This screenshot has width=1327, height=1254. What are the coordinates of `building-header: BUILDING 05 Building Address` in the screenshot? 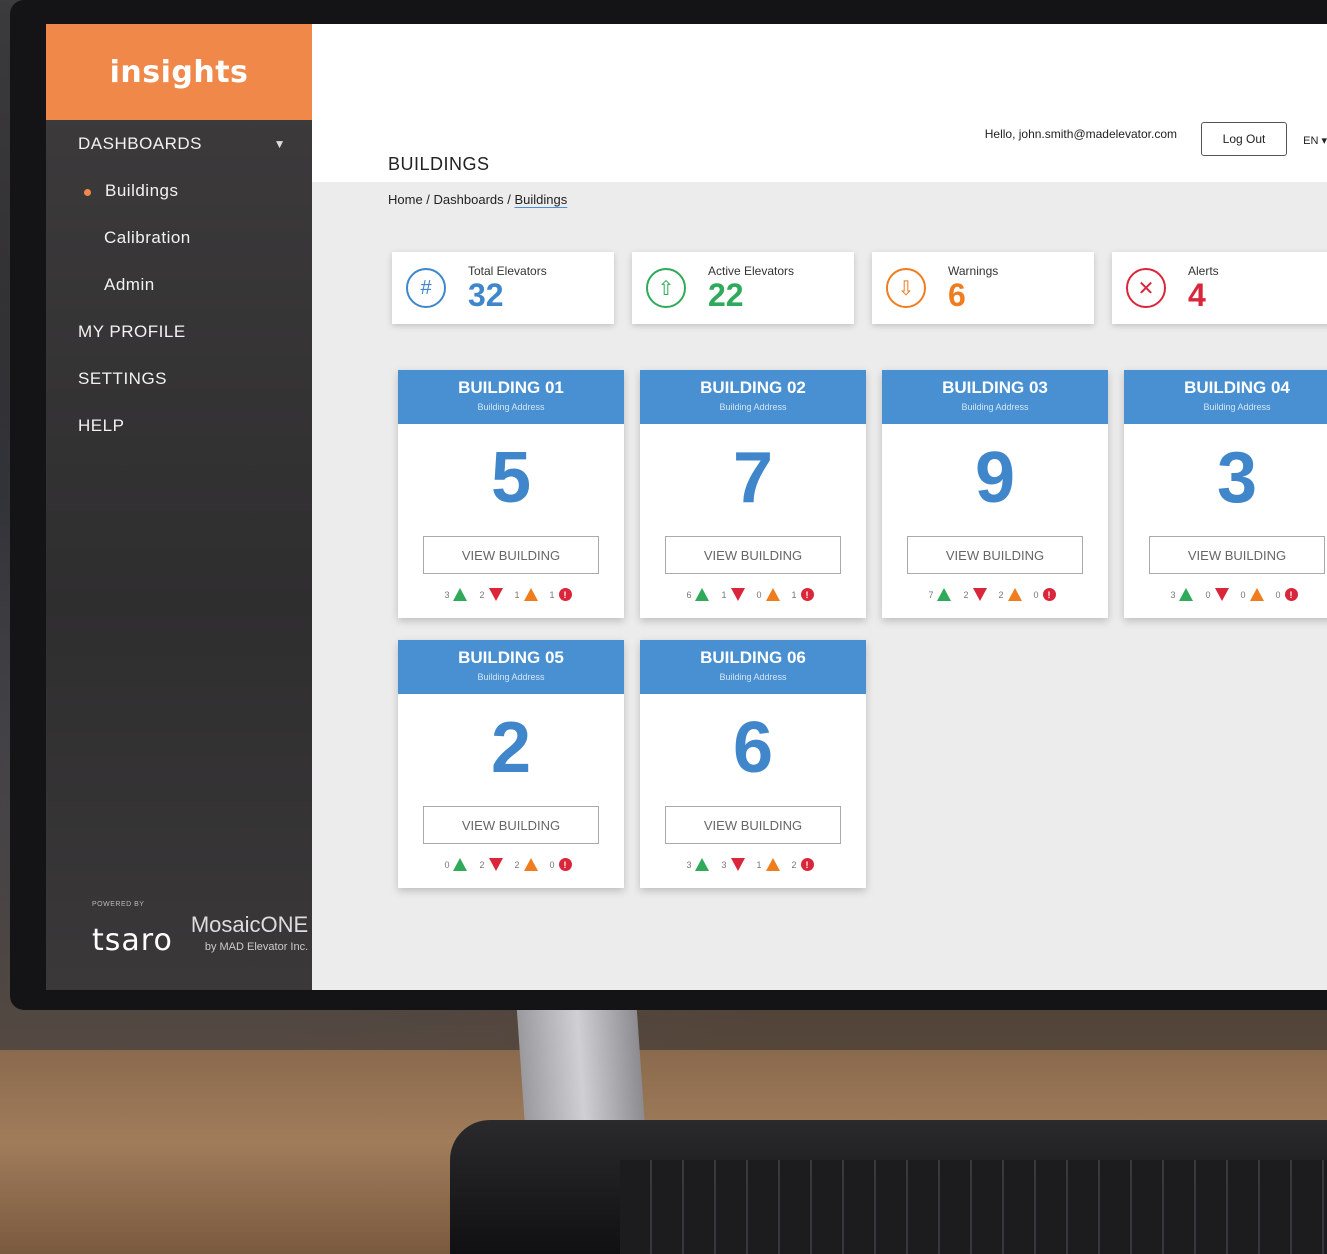 It's located at (511, 667).